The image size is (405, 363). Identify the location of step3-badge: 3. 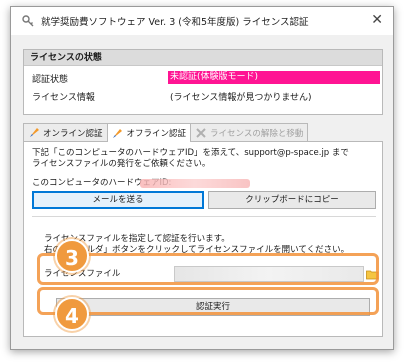
(72, 256).